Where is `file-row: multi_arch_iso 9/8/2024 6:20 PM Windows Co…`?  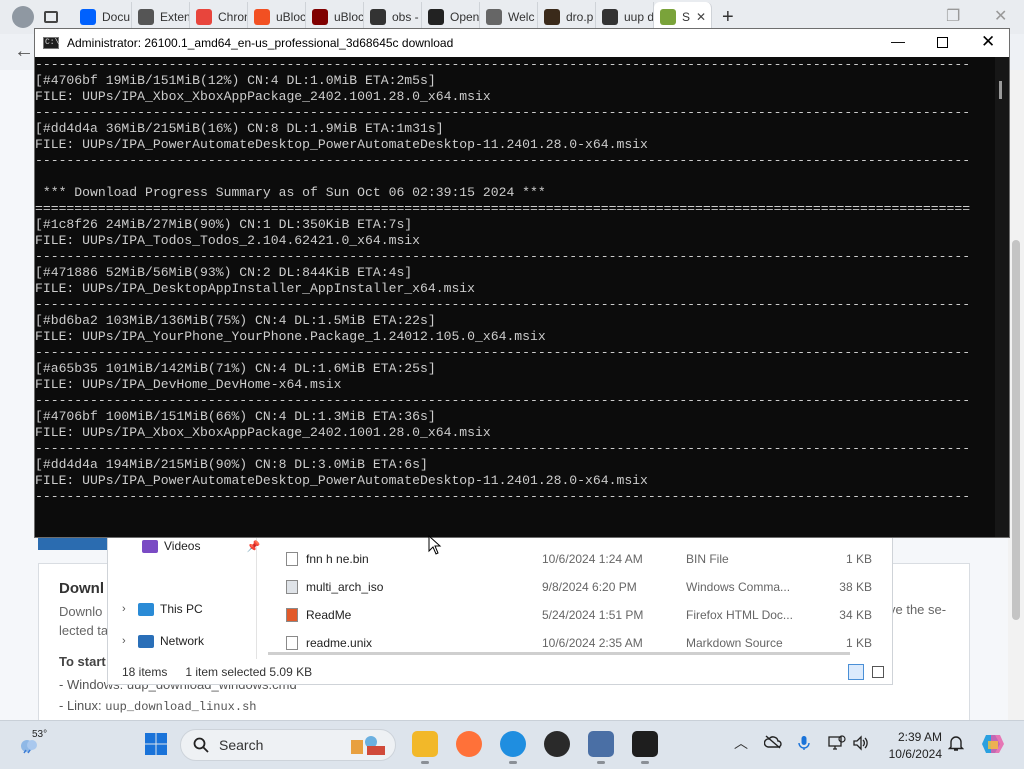
file-row: multi_arch_iso 9/8/2024 6:20 PM Windows Co… is located at coordinates (579, 587).